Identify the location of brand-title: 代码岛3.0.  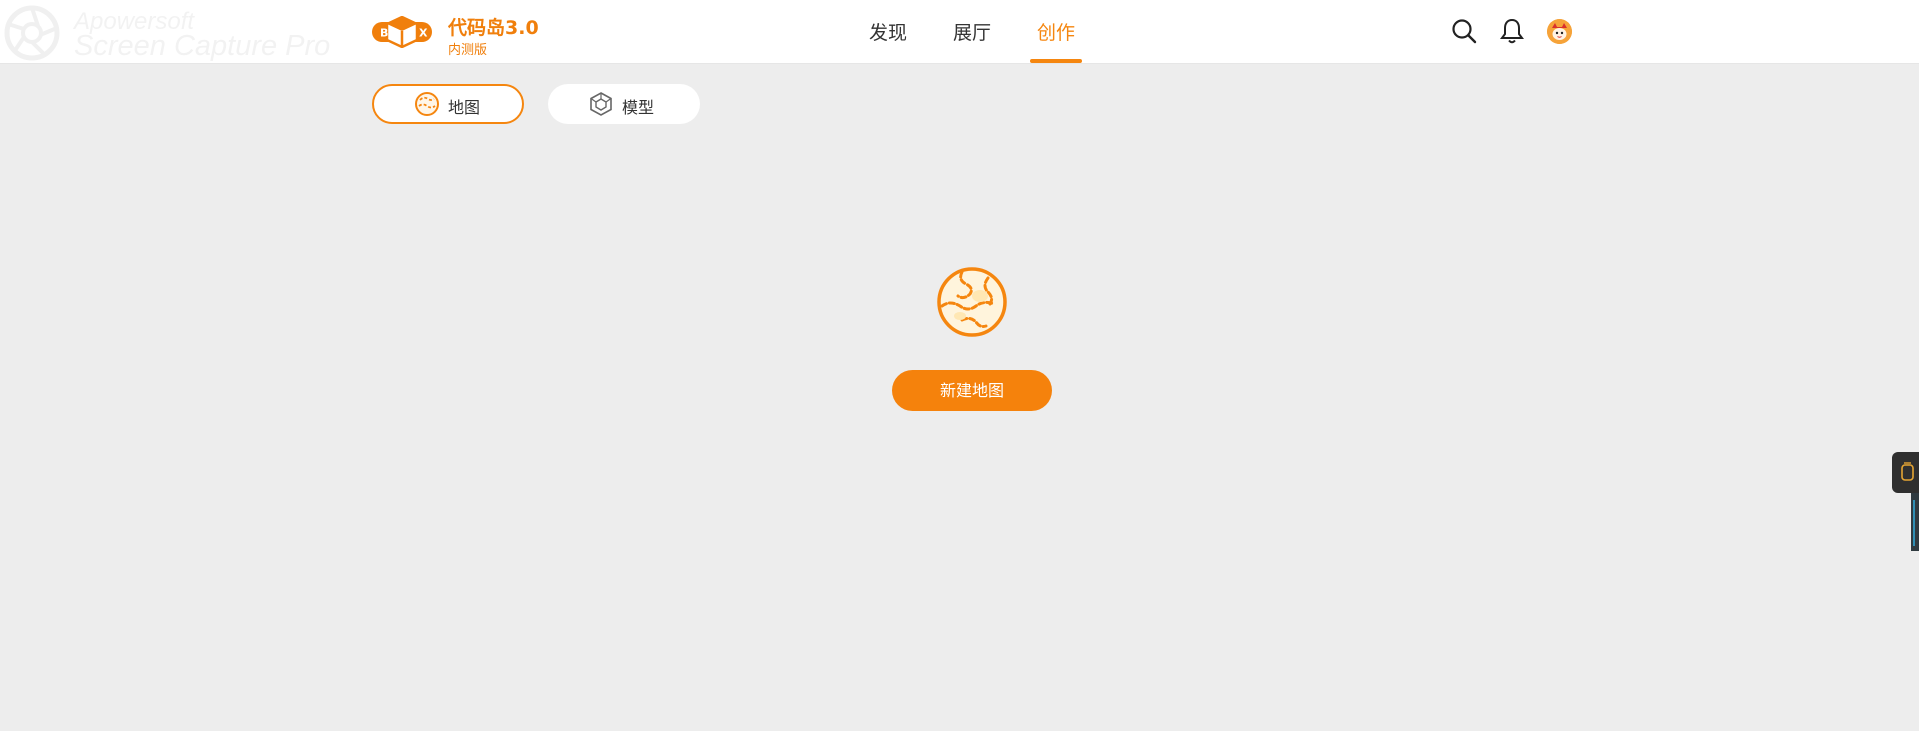
(493, 28).